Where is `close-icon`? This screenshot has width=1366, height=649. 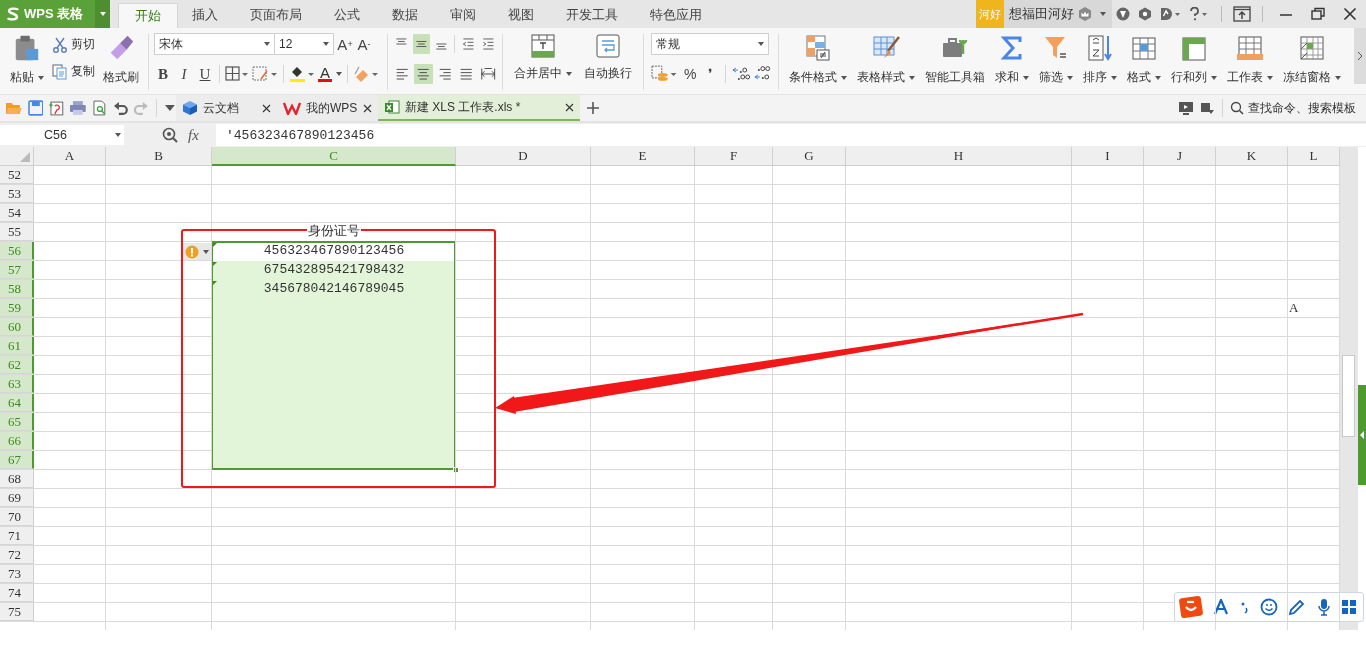 close-icon is located at coordinates (1350, 14).